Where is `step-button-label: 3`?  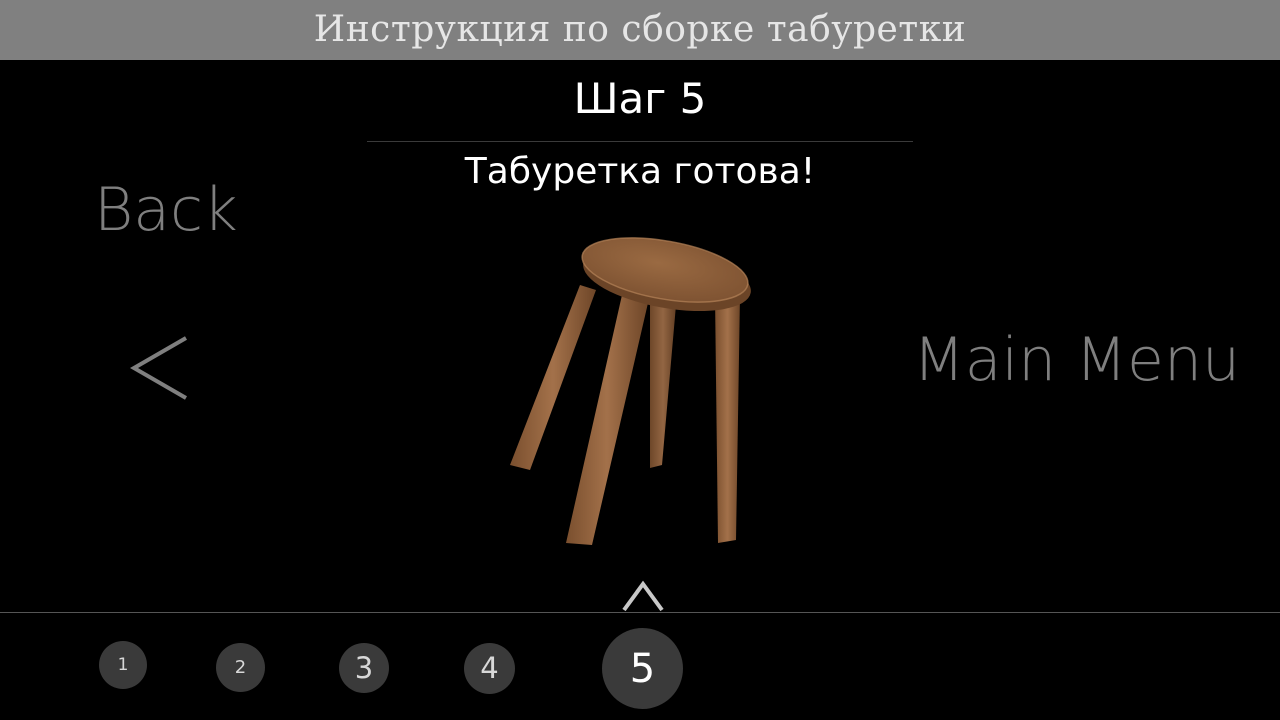
step-button-label: 3 is located at coordinates (364, 667).